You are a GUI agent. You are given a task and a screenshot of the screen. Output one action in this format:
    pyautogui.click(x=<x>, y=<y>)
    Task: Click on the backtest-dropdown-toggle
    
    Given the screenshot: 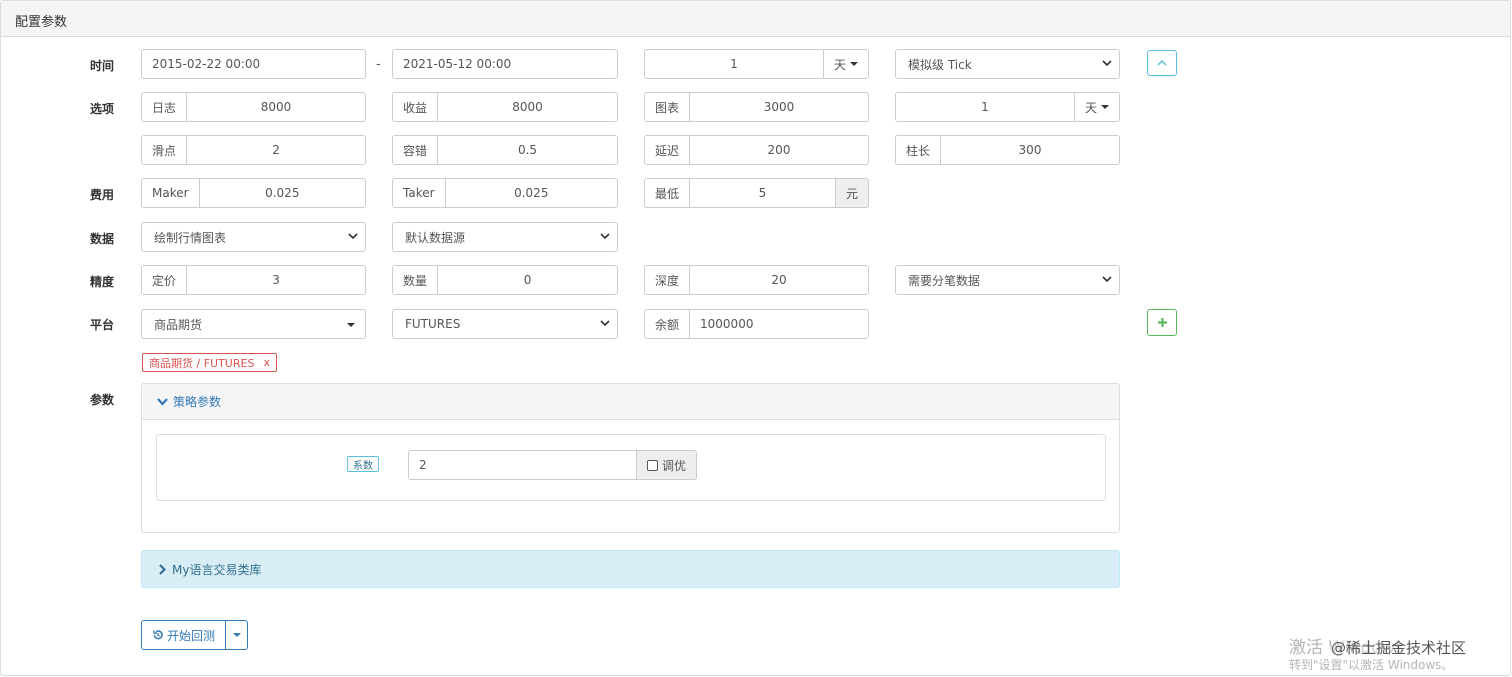 What is the action you would take?
    pyautogui.click(x=237, y=635)
    